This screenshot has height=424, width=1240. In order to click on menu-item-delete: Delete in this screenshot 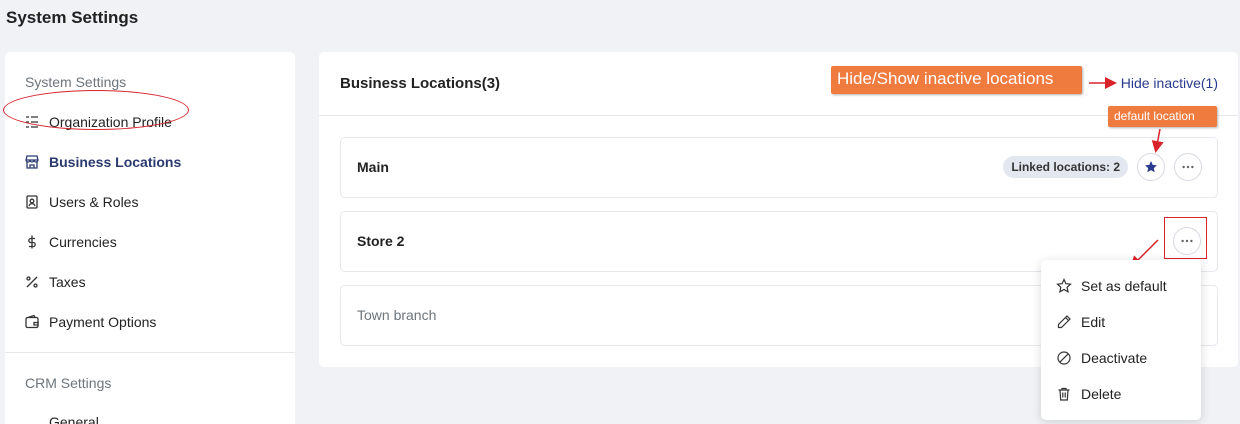, I will do `click(1088, 394)`.